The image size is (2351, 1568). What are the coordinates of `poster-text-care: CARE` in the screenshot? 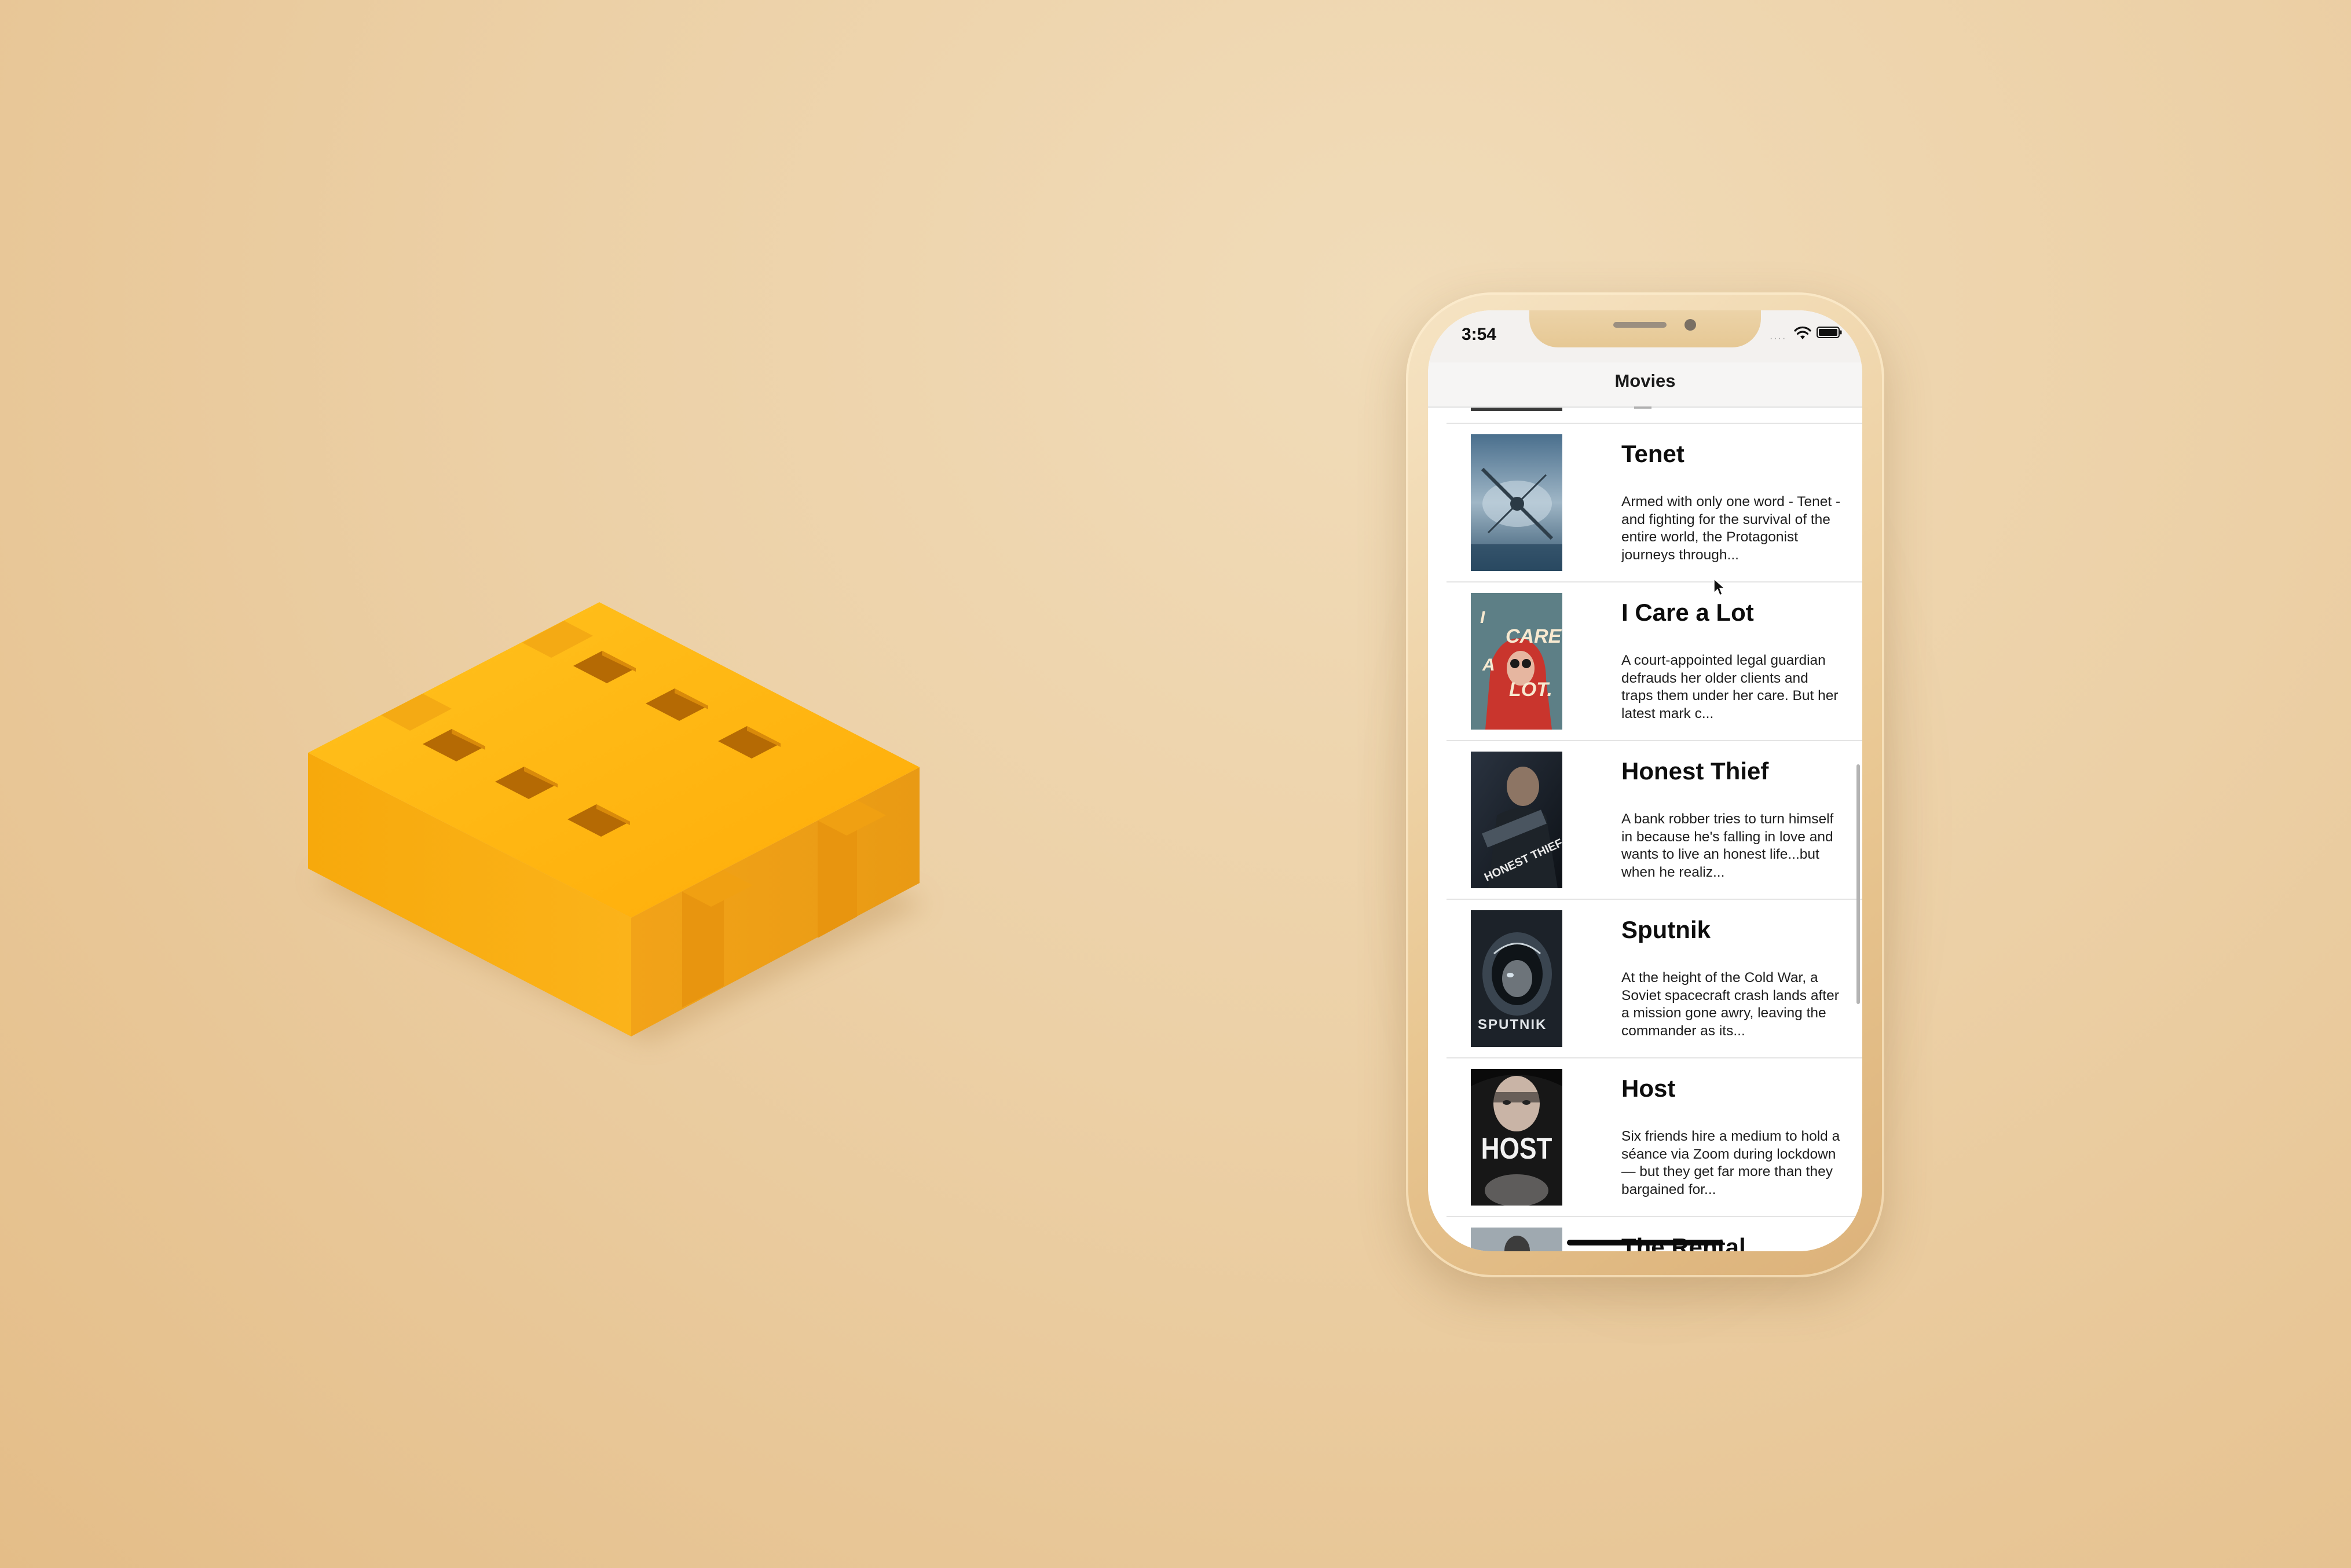 It's located at (1534, 636).